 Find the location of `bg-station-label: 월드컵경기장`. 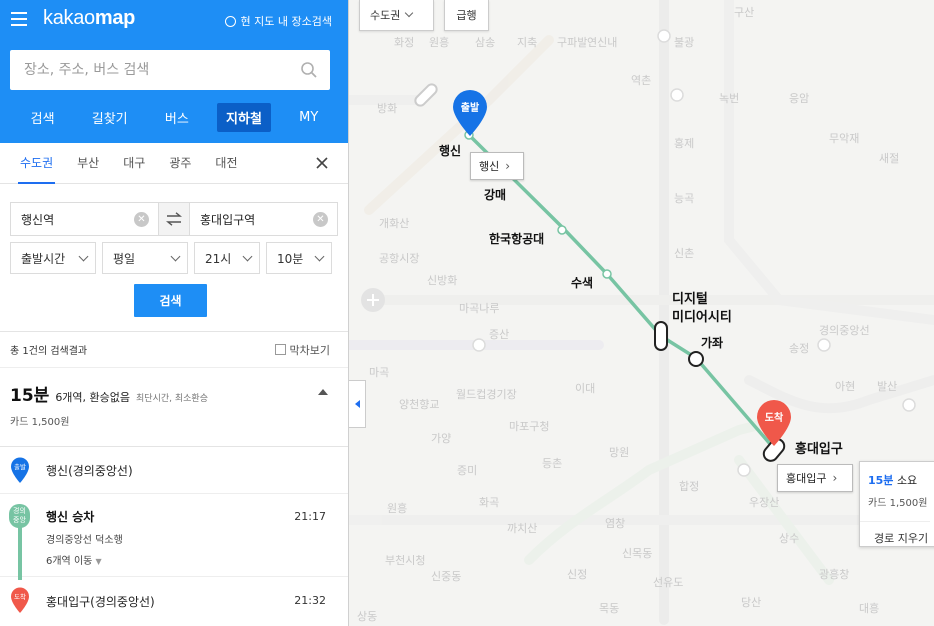

bg-station-label: 월드컵경기장 is located at coordinates (486, 394).